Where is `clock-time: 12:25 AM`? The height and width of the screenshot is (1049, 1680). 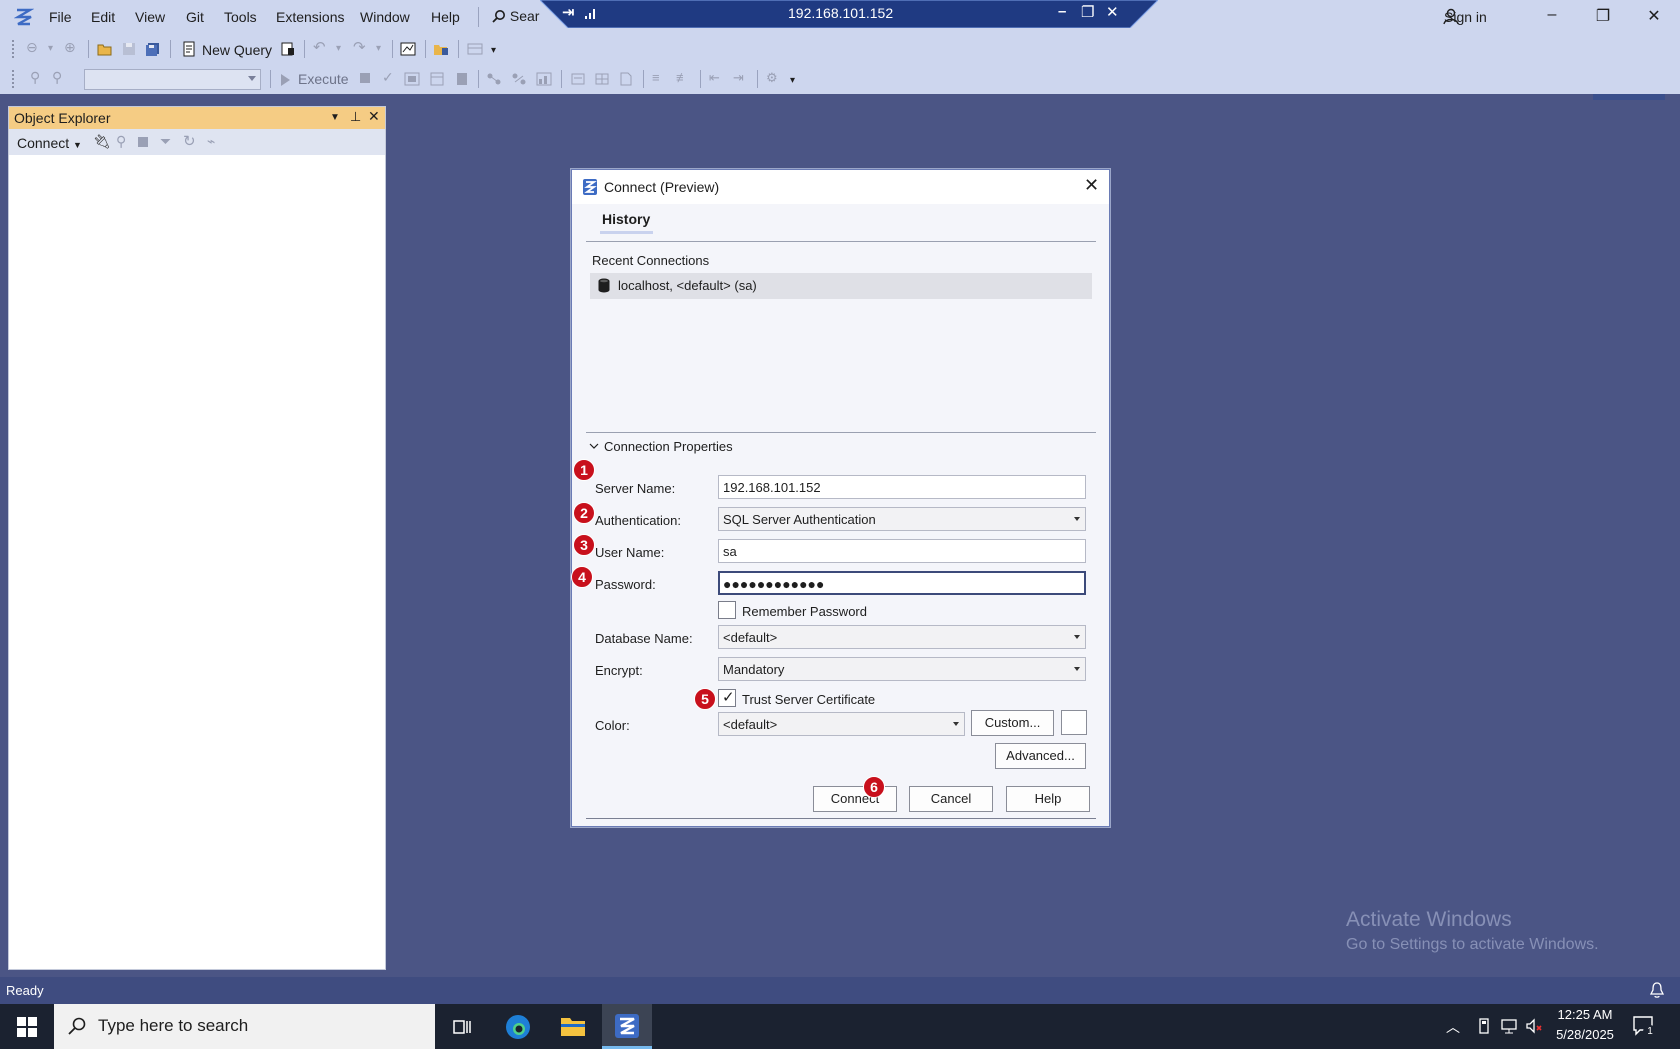
clock-time: 12:25 AM is located at coordinates (1585, 1014).